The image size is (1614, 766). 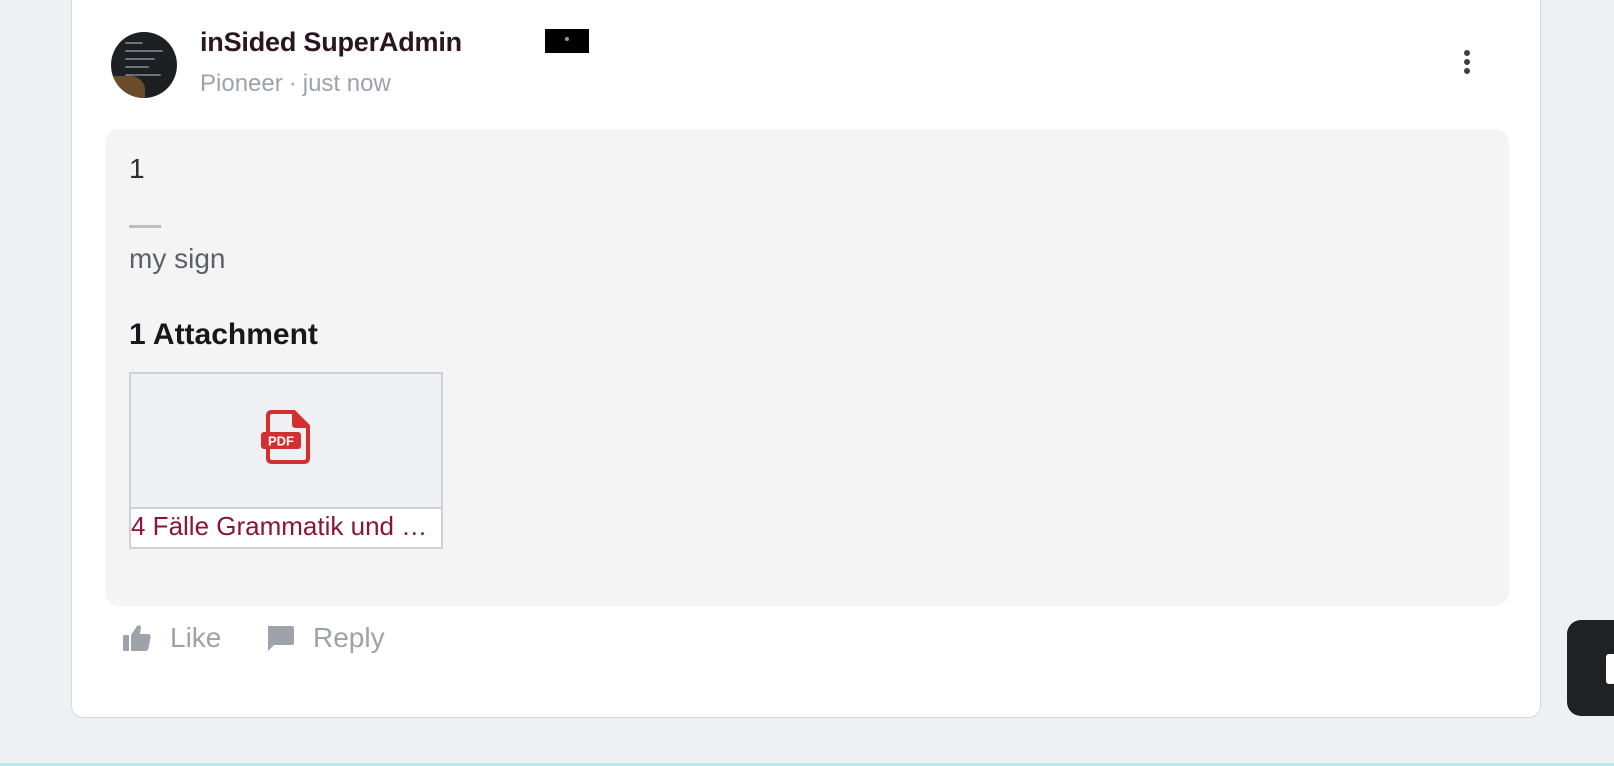 What do you see at coordinates (1467, 53) in the screenshot?
I see `more-vertical-icon` at bounding box center [1467, 53].